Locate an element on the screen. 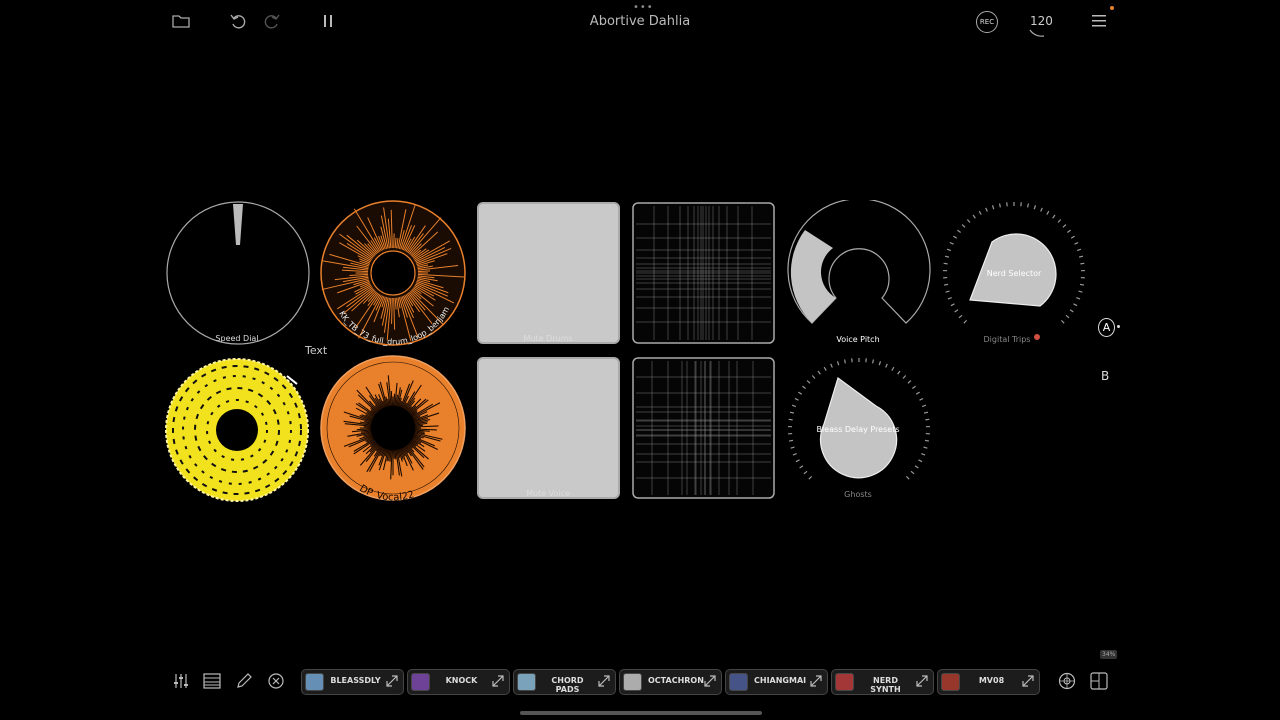  plugin-button-bleassdly: BLEASSDLY is located at coordinates (352, 682).